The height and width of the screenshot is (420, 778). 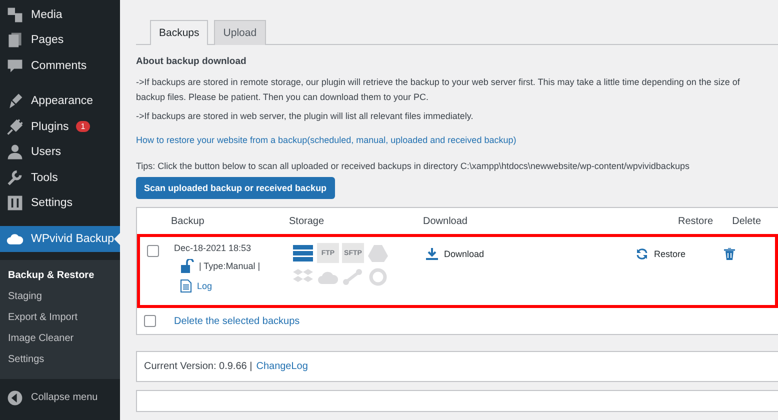 What do you see at coordinates (432, 254) in the screenshot?
I see `download-icon` at bounding box center [432, 254].